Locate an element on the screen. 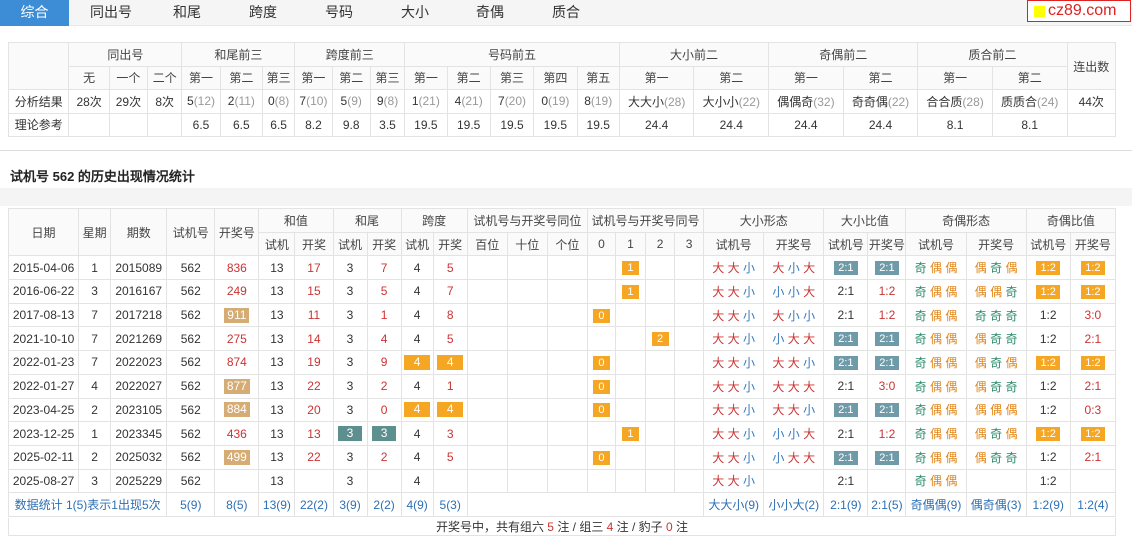 Image resolution: width=1132 pixels, height=536 pixels. logo-text: cz89.com is located at coordinates (1082, 10).